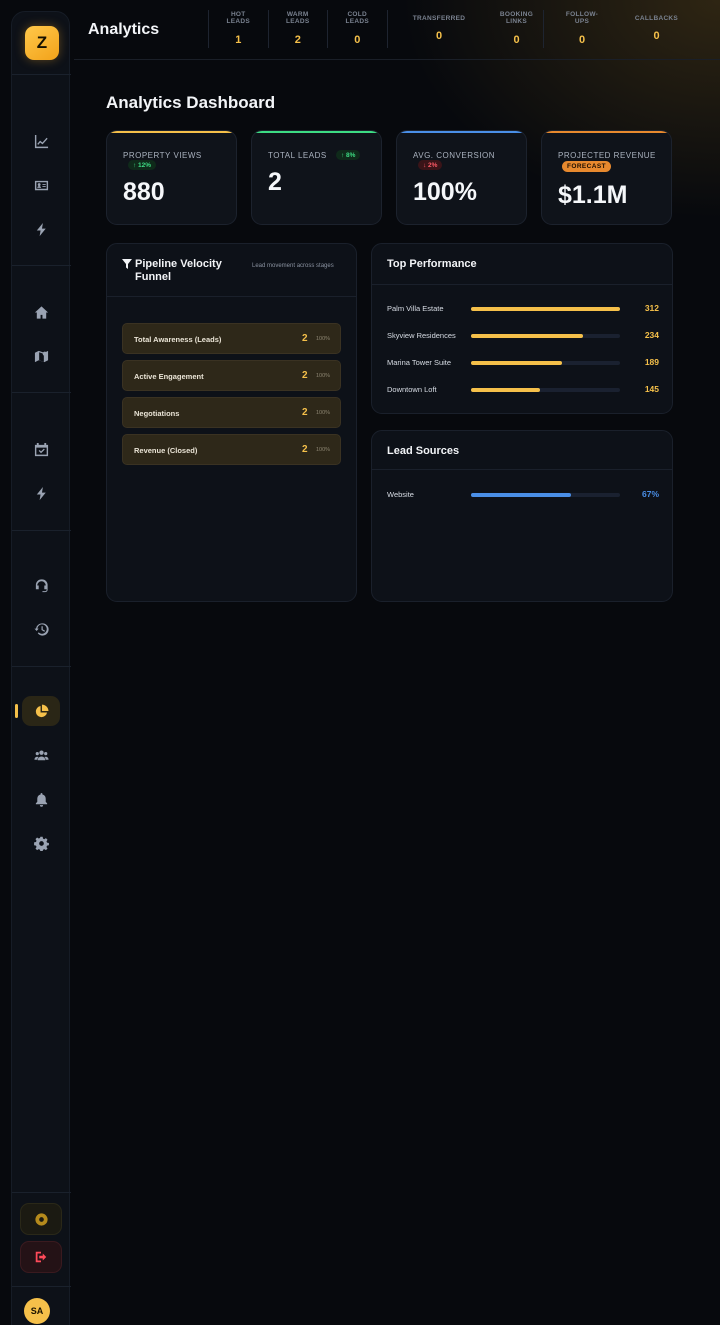 The image size is (720, 1325). What do you see at coordinates (581, 29) in the screenshot?
I see `kpi-follow-ups: FOLLOW-UPS 0` at bounding box center [581, 29].